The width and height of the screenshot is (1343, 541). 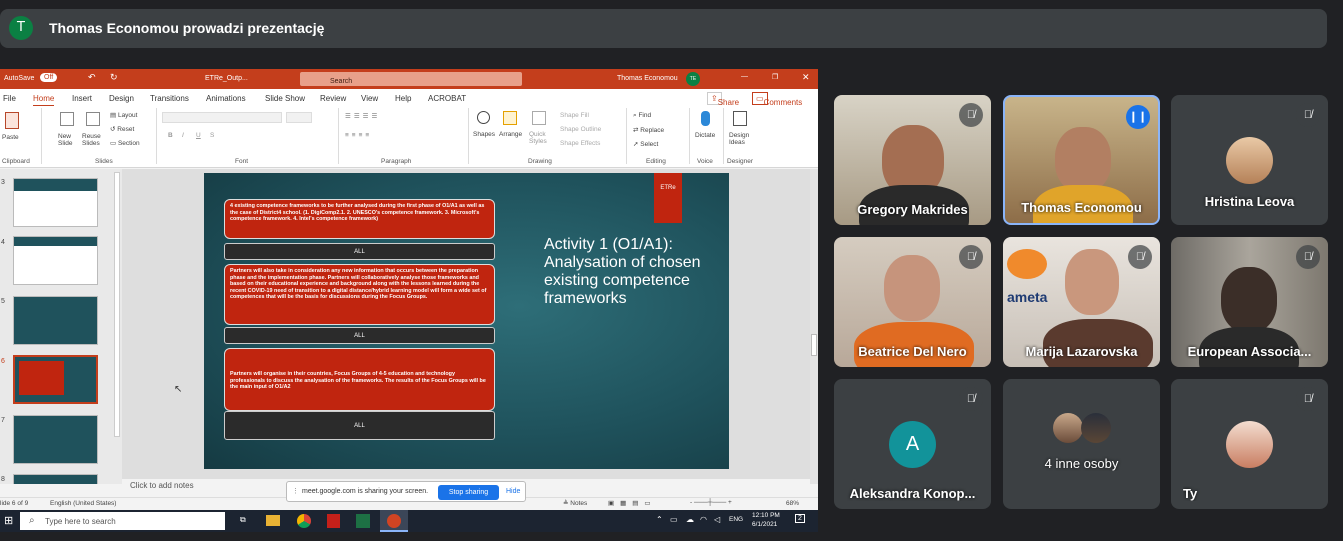 I want to click on vertical-scrollbar, so click(x=814, y=326).